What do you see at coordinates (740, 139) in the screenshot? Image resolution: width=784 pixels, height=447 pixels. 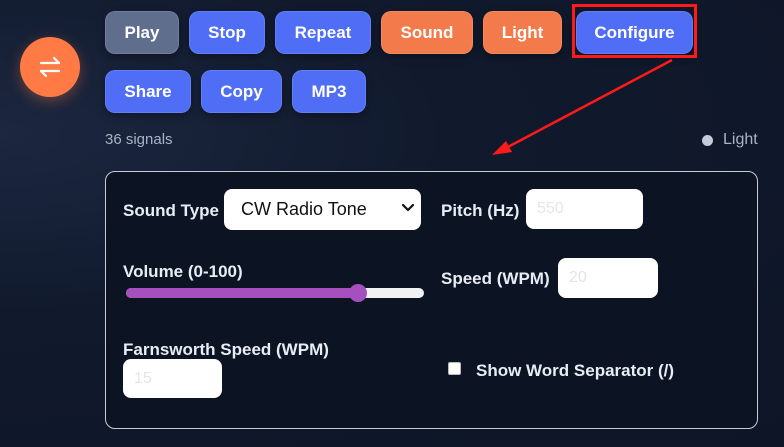 I see `theme-toggle-label: Light` at bounding box center [740, 139].